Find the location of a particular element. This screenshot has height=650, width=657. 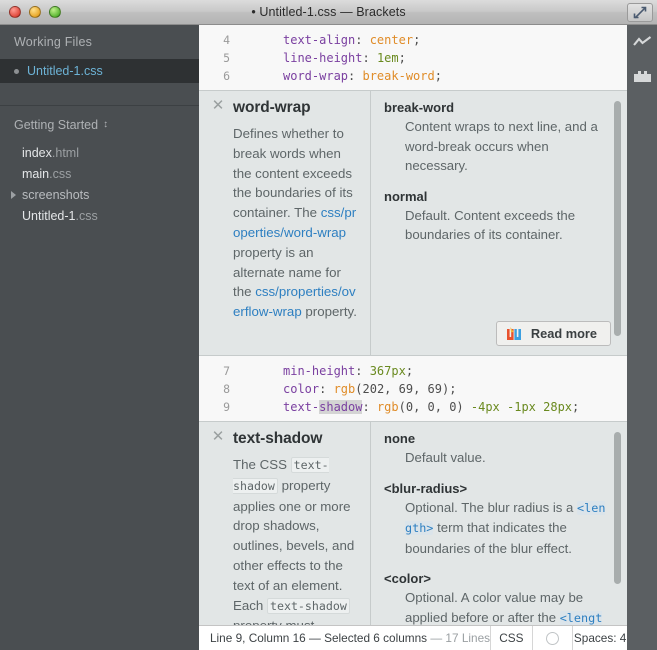

minimize-window-button is located at coordinates (35, 12).